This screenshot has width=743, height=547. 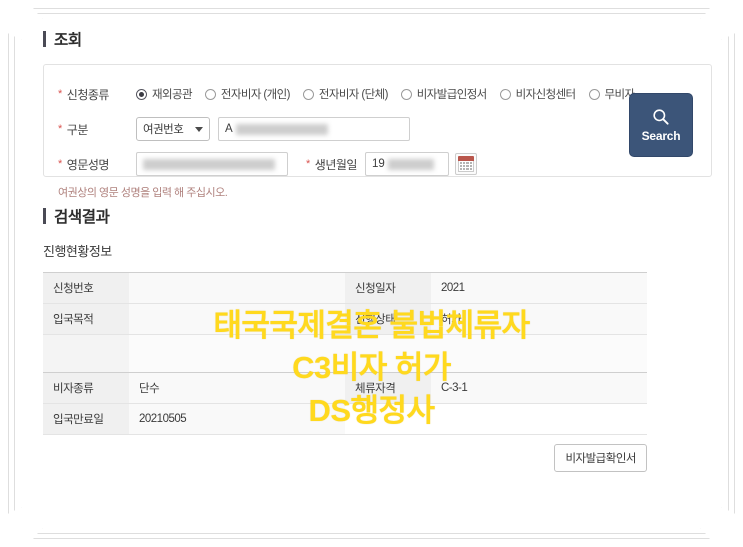 I want to click on birth-date-label-wrap: * 생년월일, so click(x=331, y=164).